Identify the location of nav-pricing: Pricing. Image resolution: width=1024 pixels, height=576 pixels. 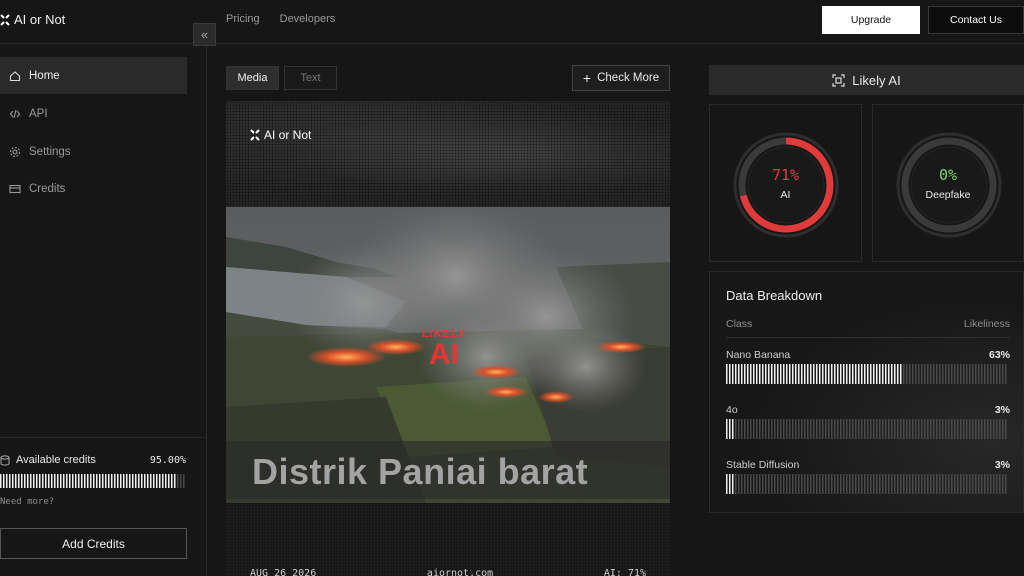
(243, 19).